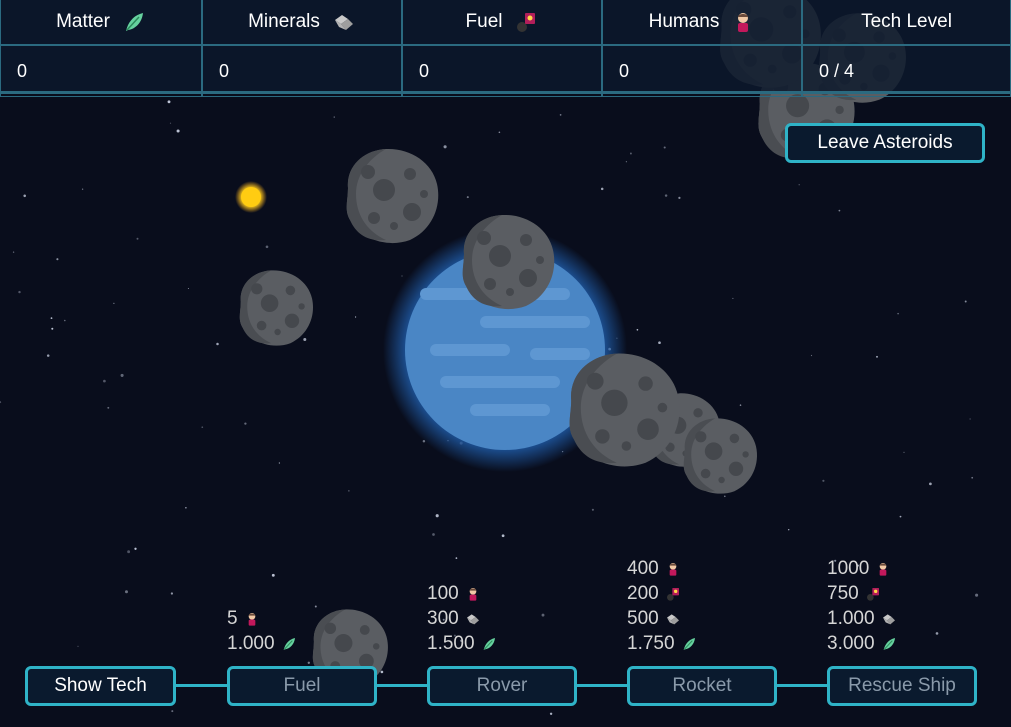  What do you see at coordinates (643, 593) in the screenshot?
I see `cost-amount: 200` at bounding box center [643, 593].